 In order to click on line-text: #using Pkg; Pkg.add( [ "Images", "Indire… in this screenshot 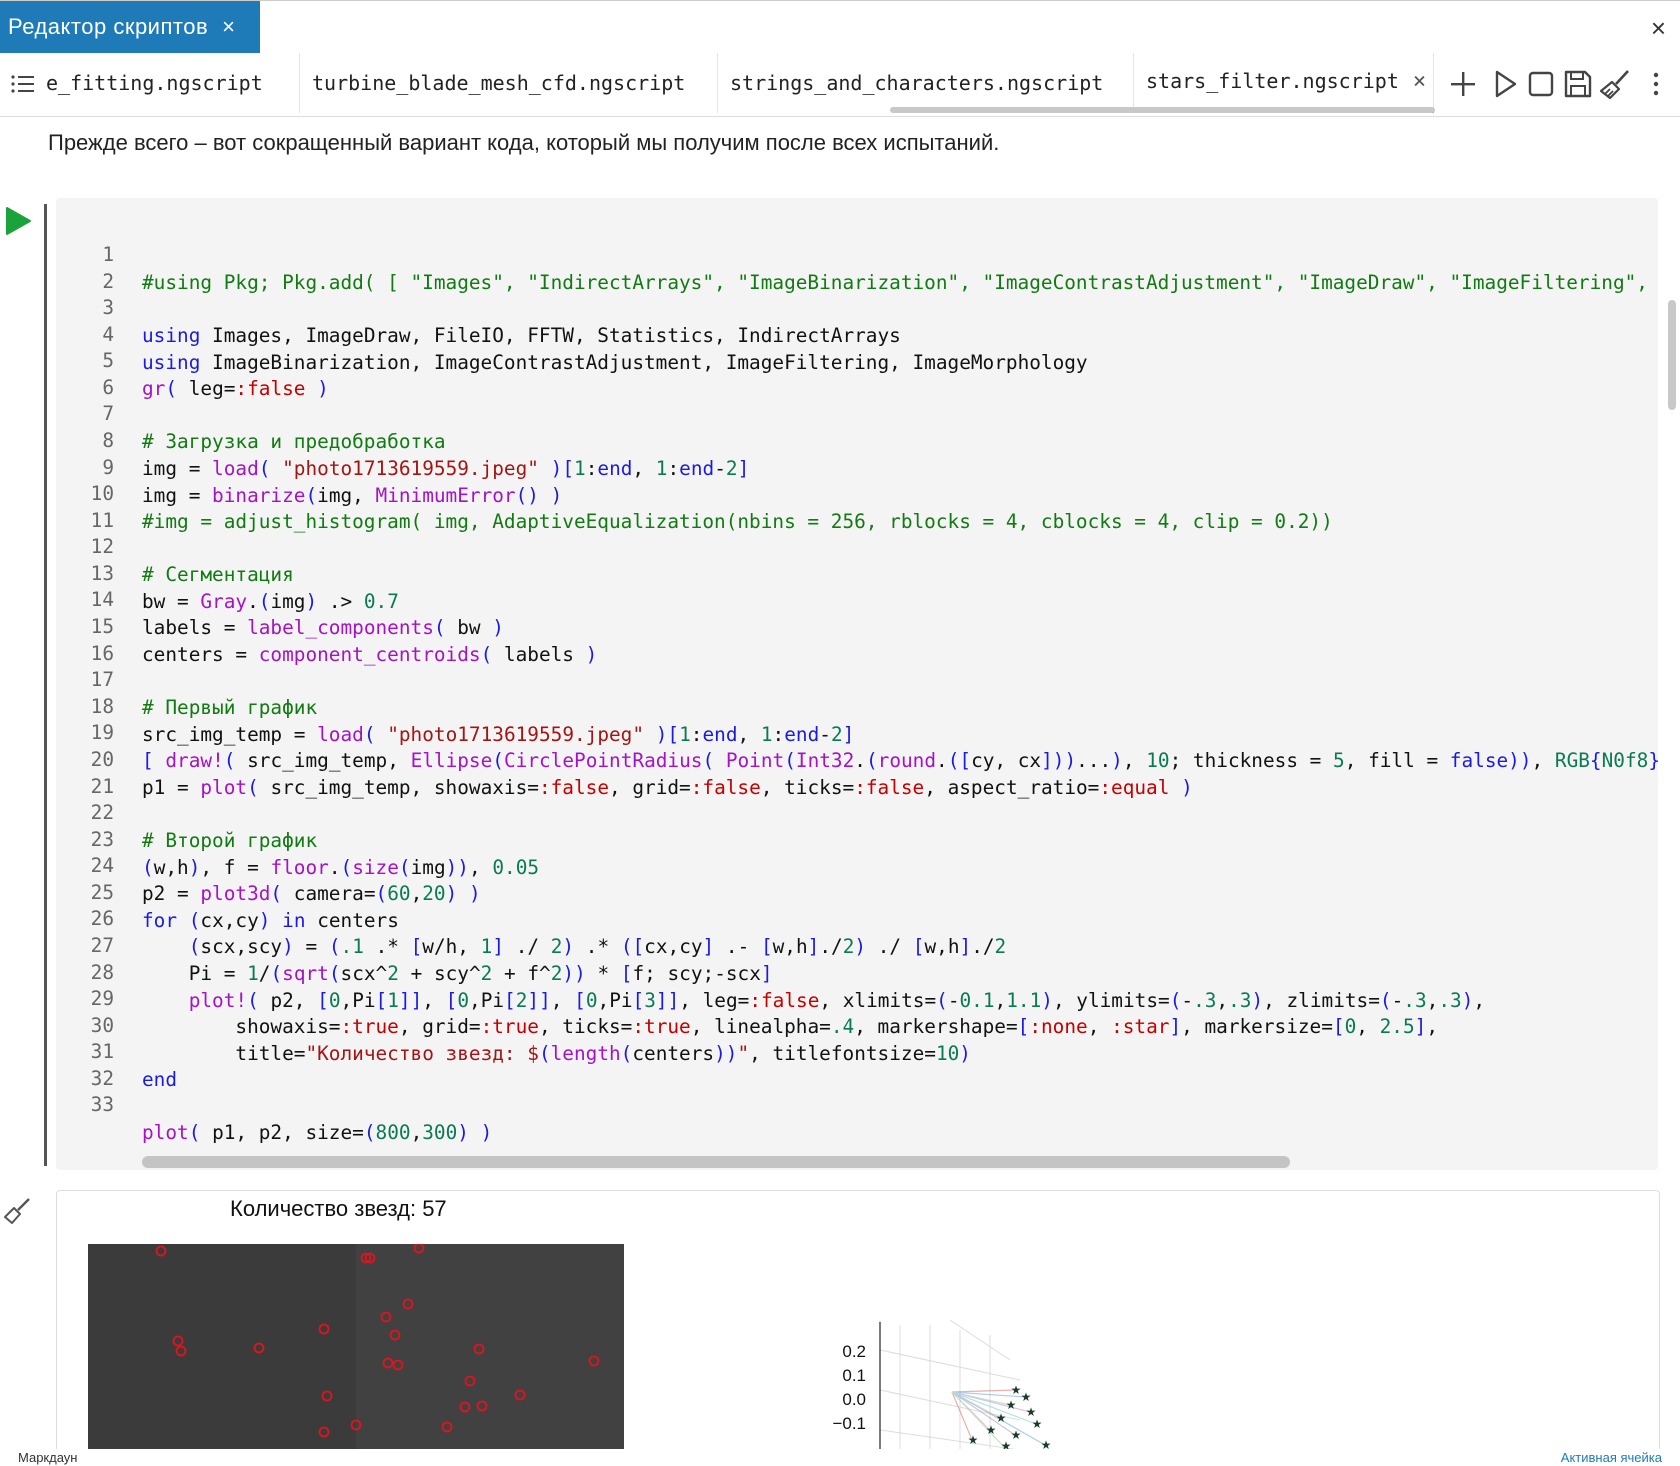, I will do `click(900, 282)`.